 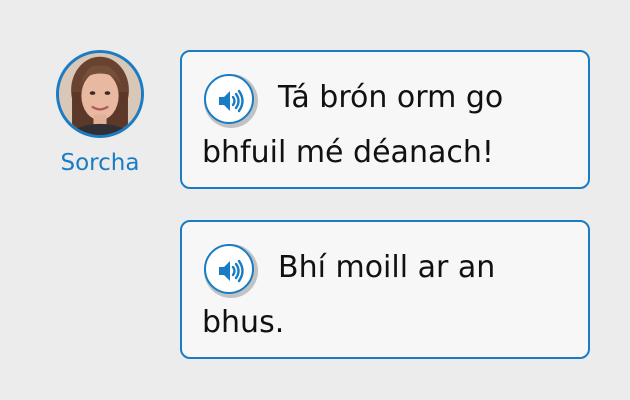 What do you see at coordinates (353, 125) in the screenshot?
I see `message-text: Tá brón orm go bhfuil mé déanach!` at bounding box center [353, 125].